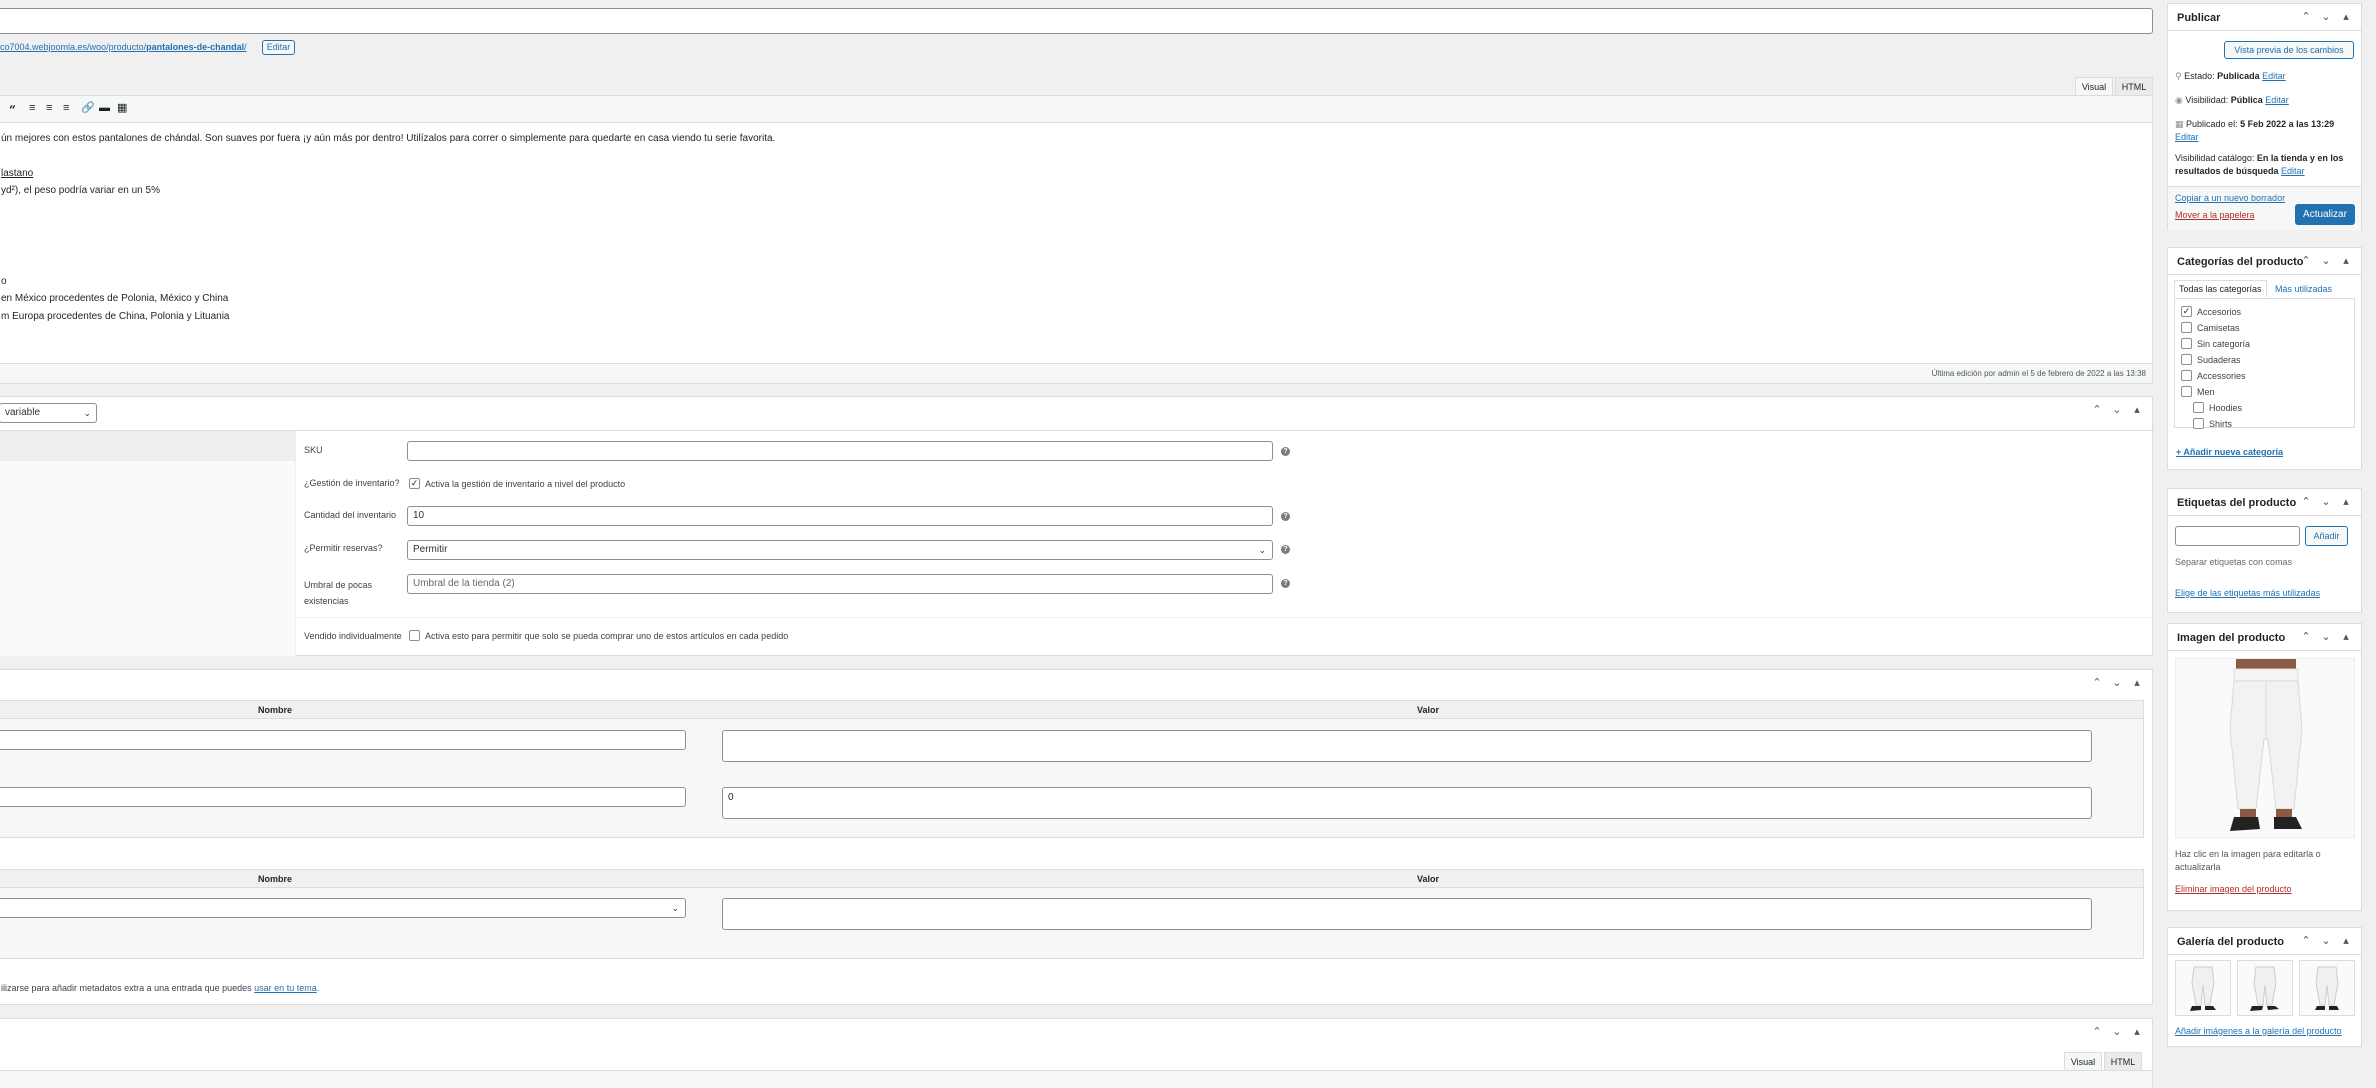  Describe the element at coordinates (2237, 536) in the screenshot. I see `new-tag-input` at that location.